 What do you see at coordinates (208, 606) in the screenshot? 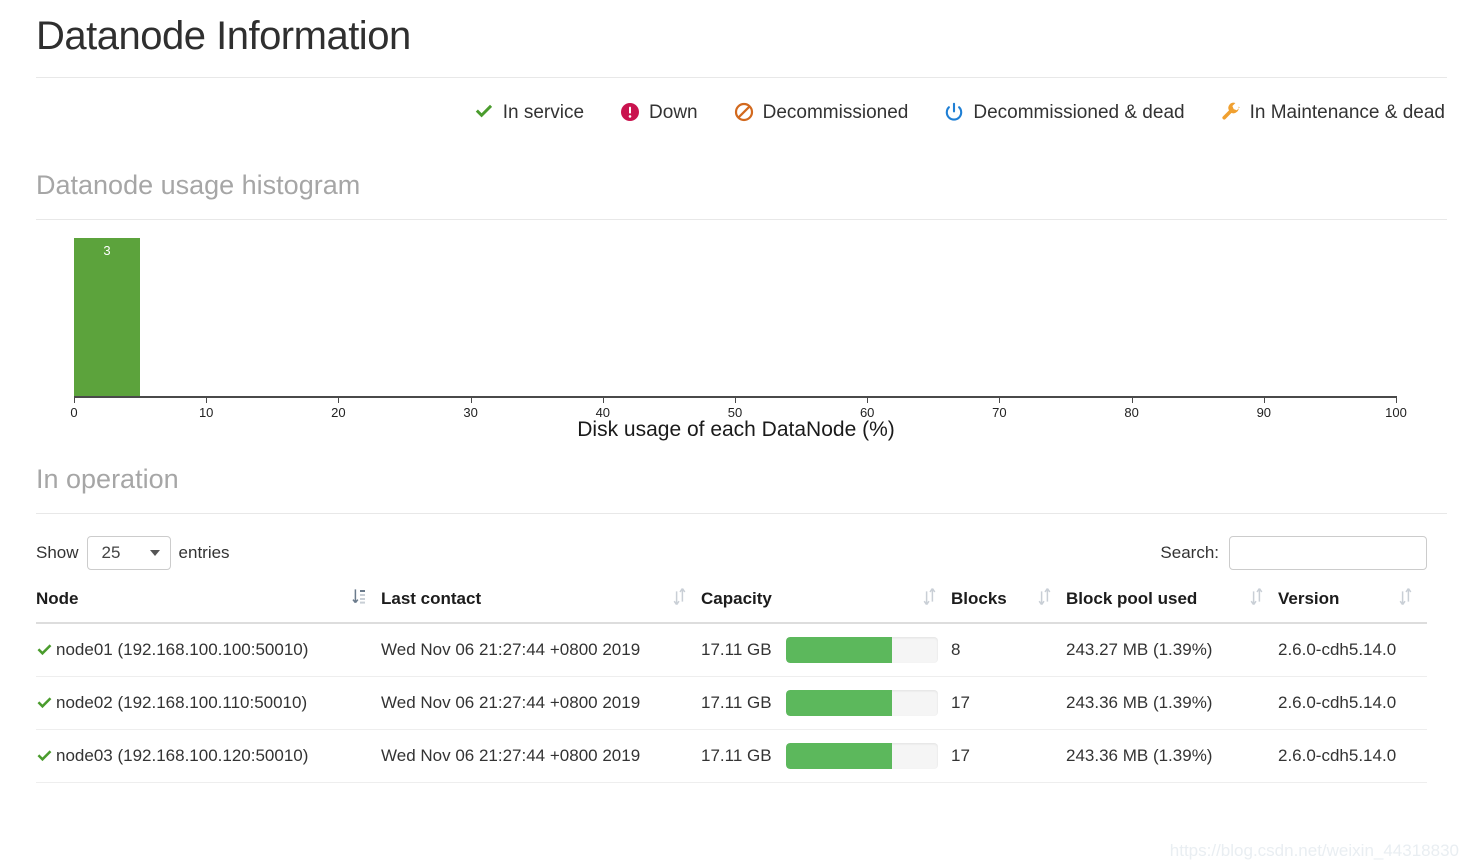
I see `column-header-node: Node` at bounding box center [208, 606].